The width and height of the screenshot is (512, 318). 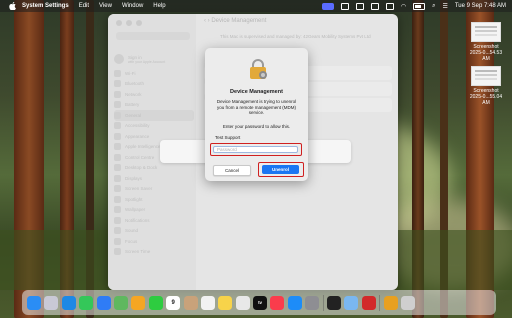 What do you see at coordinates (84, 6) in the screenshot?
I see `menu-edit: Edit` at bounding box center [84, 6].